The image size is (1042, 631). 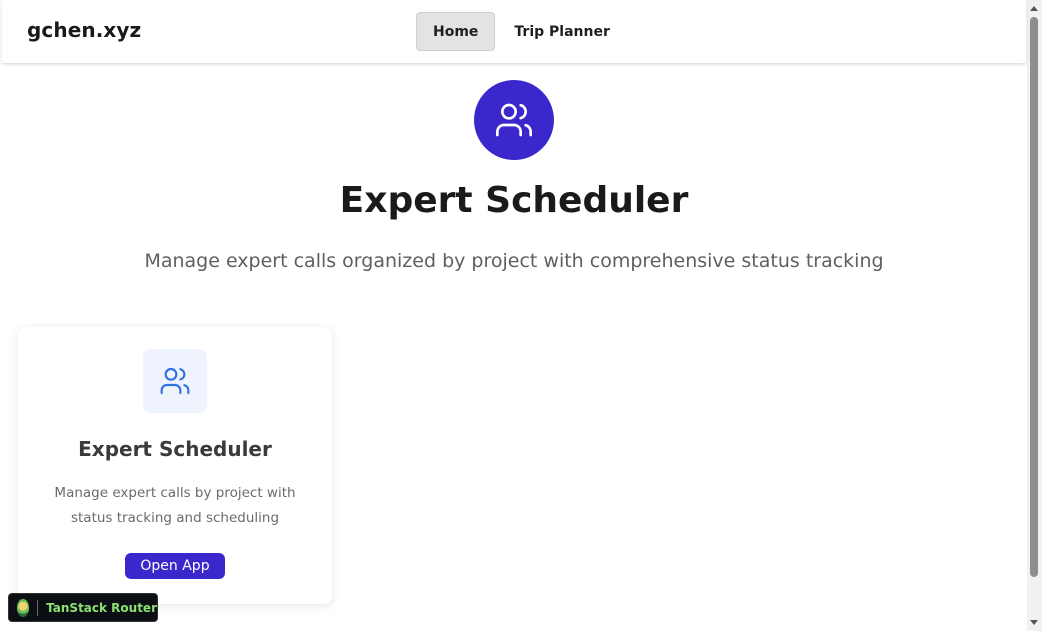 What do you see at coordinates (561, 31) in the screenshot?
I see `nav-trip-planner: Trip Planner` at bounding box center [561, 31].